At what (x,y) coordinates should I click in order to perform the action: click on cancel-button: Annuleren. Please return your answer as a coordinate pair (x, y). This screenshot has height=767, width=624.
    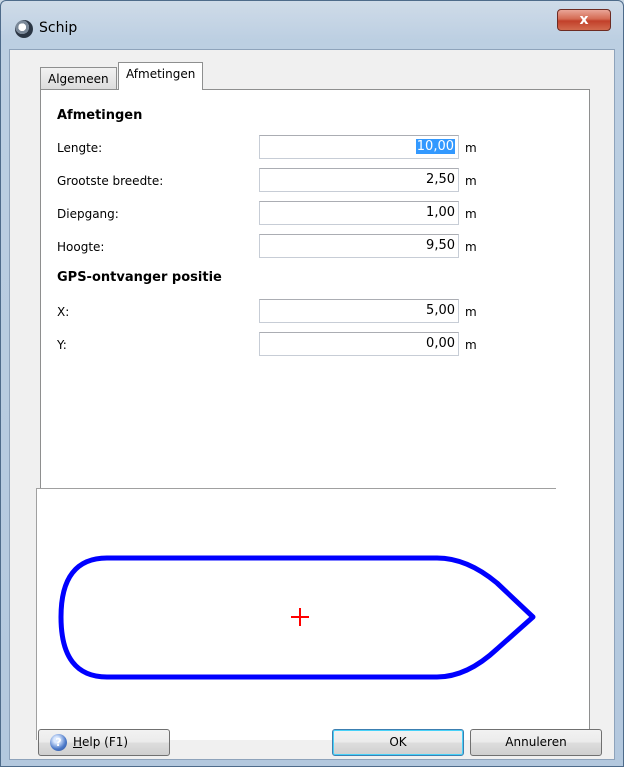
    Looking at the image, I should click on (536, 742).